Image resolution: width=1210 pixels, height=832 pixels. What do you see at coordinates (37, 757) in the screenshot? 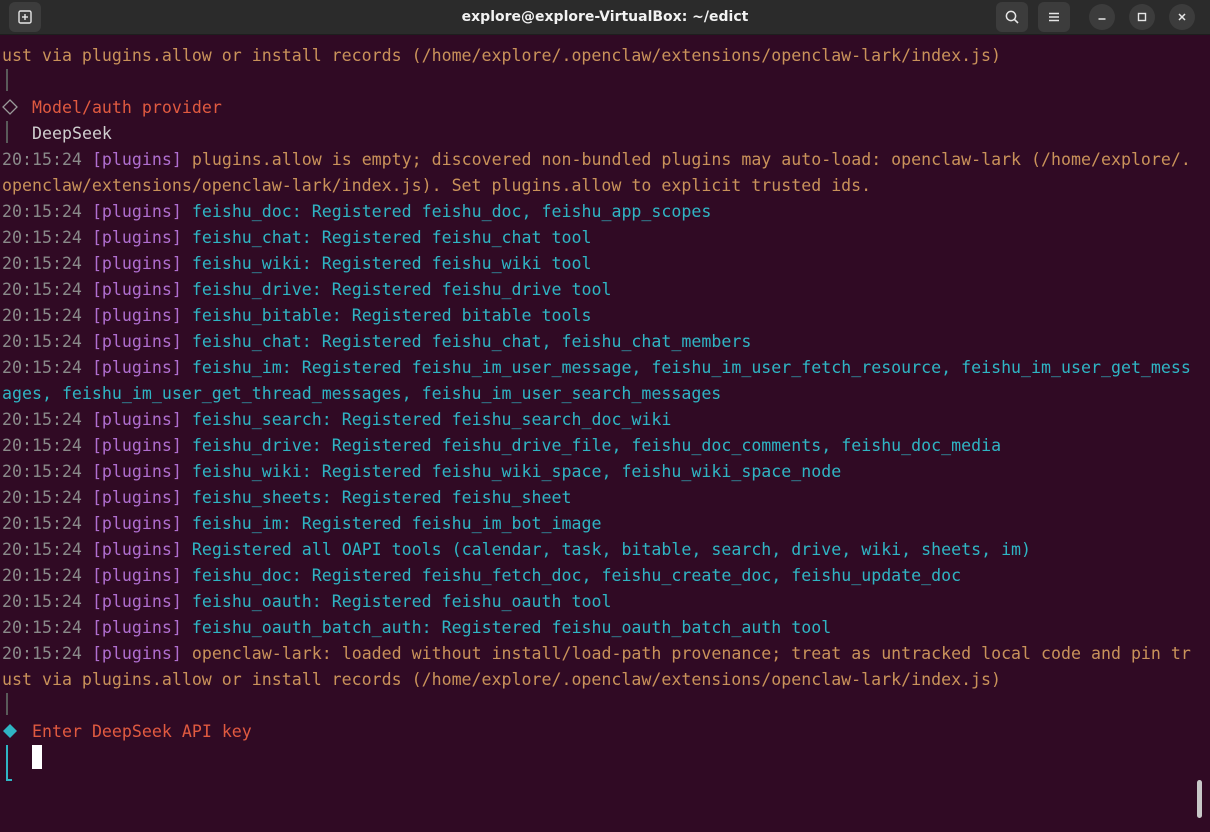
I see `text-cursor` at bounding box center [37, 757].